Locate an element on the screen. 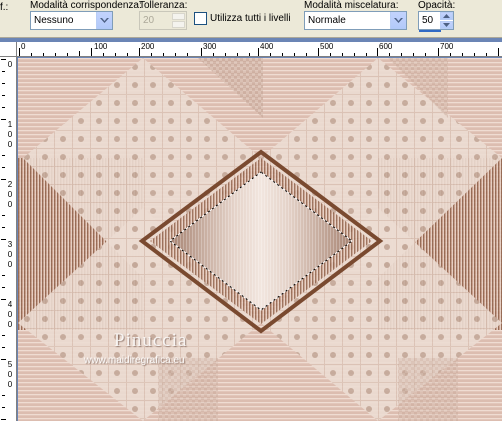 This screenshot has width=502, height=421. horizontal-ruler-ticks is located at coordinates (259, 52).